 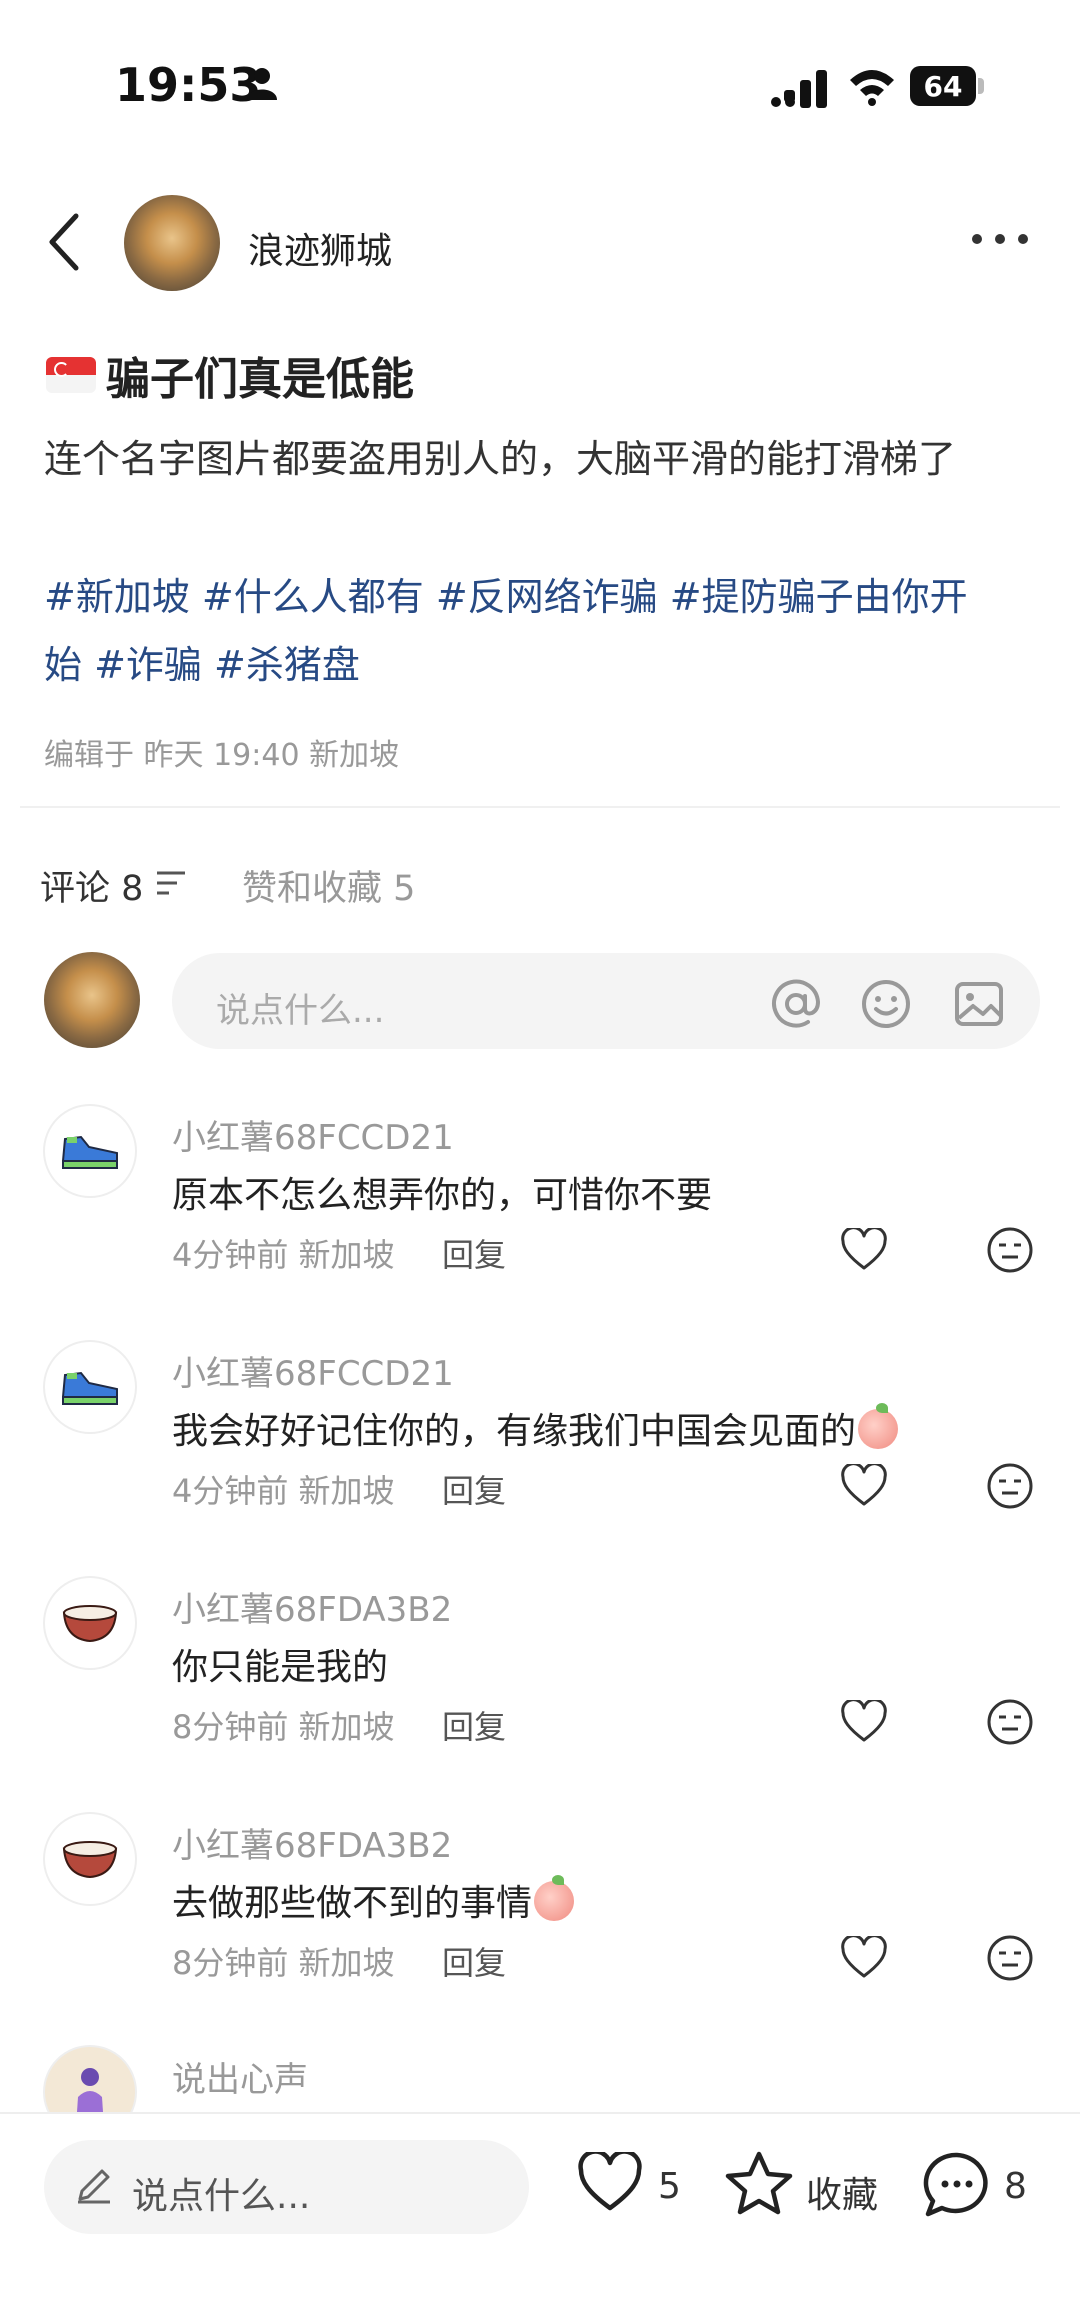 I want to click on edited-info: 编辑于 昨天 19:40 新加坡, so click(x=222, y=755).